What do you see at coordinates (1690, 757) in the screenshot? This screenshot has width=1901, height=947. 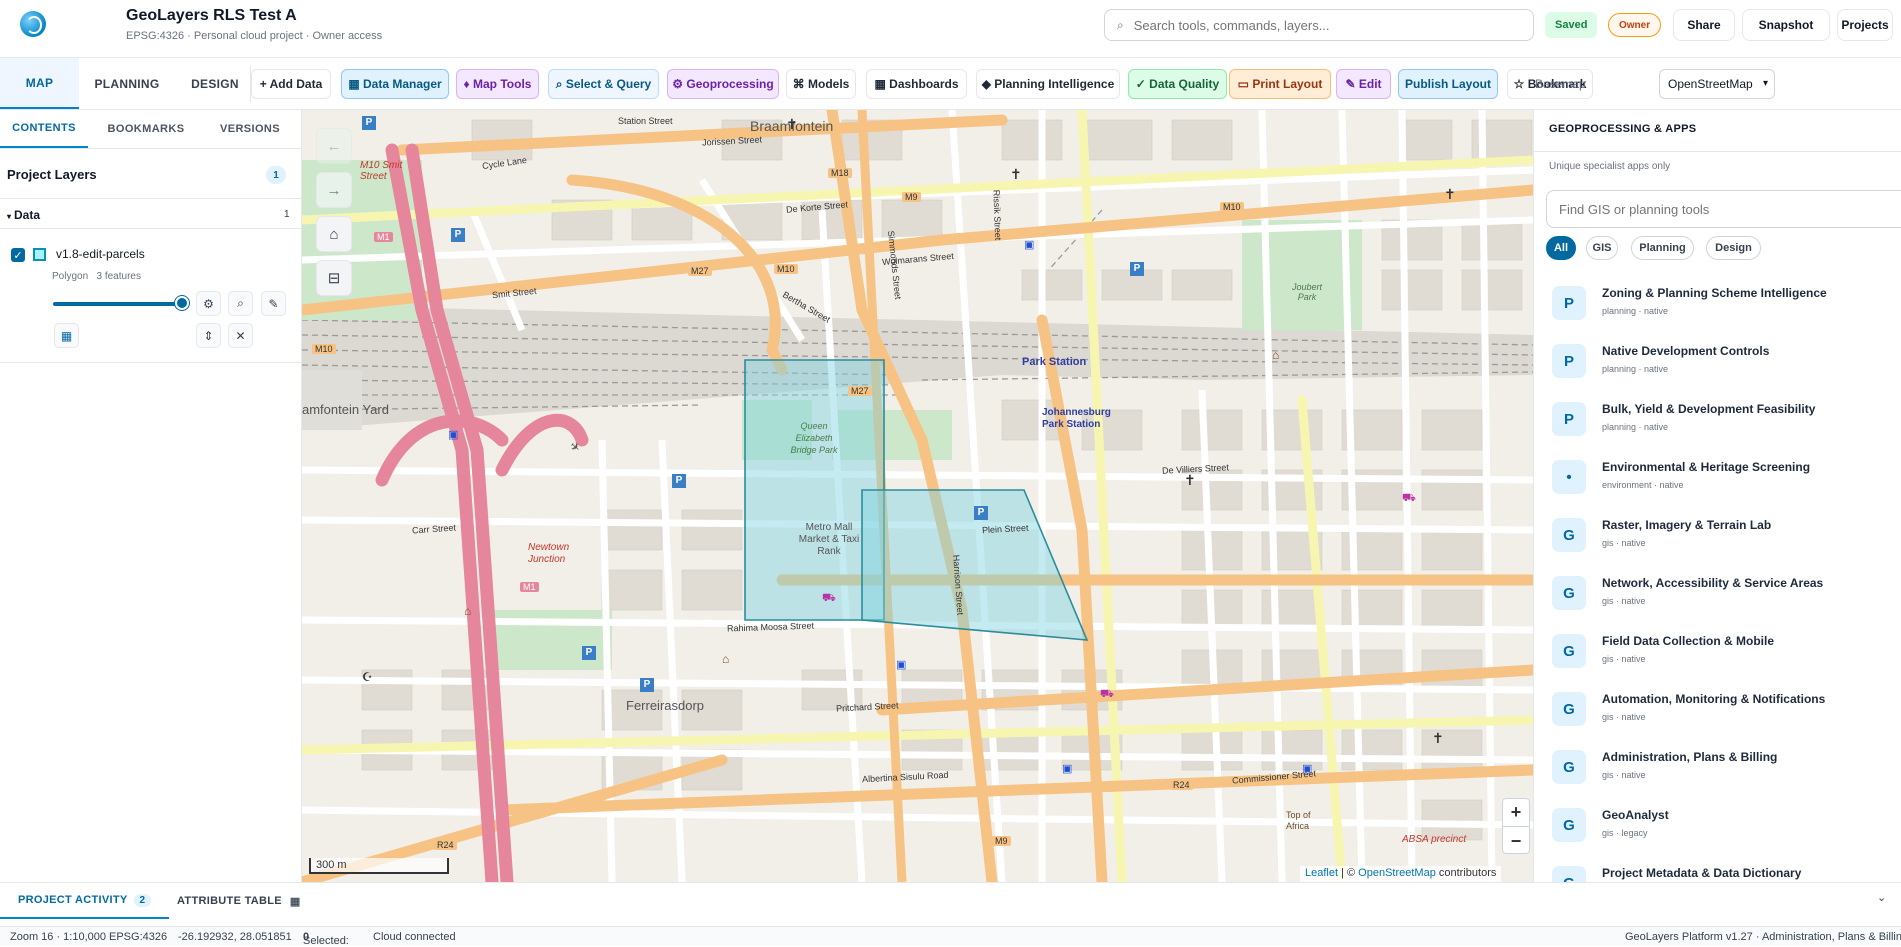 I see `app-name: Administration, Plans & Billing` at bounding box center [1690, 757].